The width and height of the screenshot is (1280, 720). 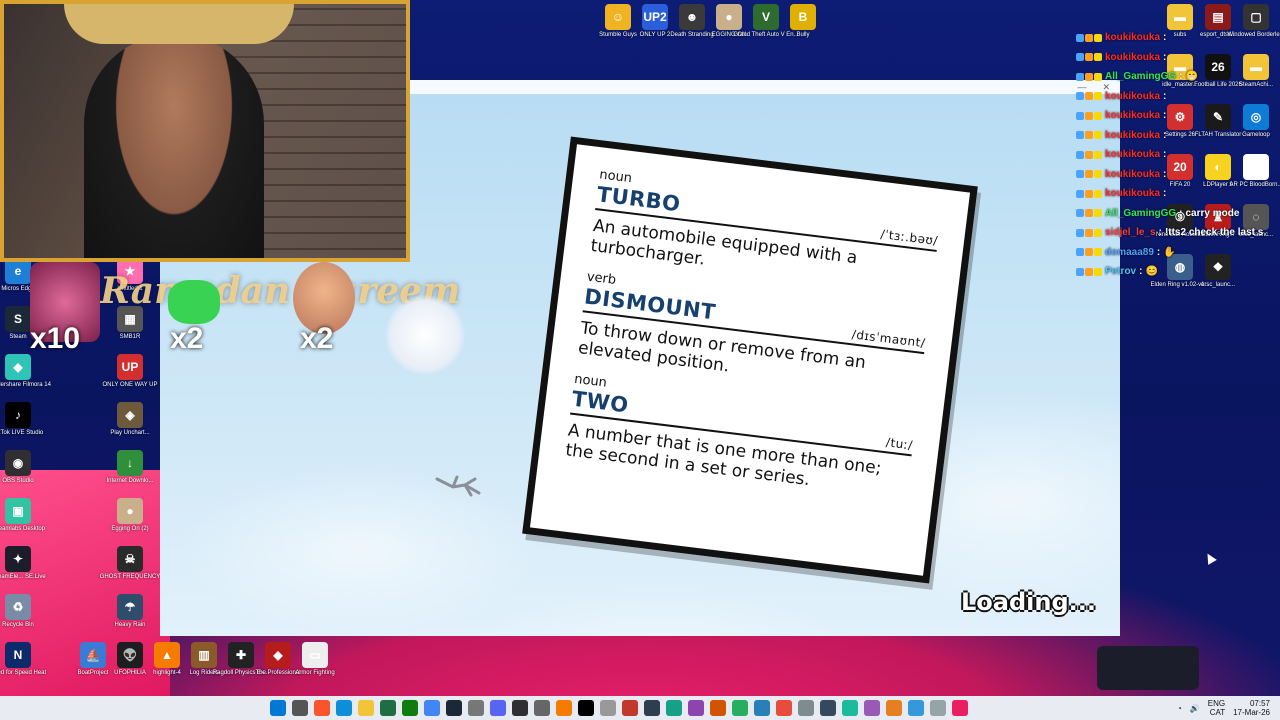 I want to click on egg-icon-2: ●, so click(x=130, y=511).